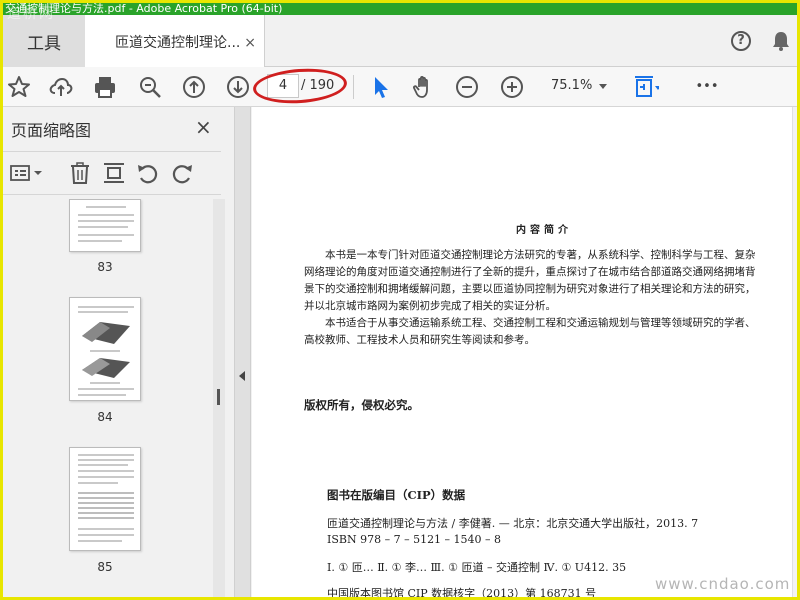 This screenshot has width=800, height=600. Describe the element at coordinates (105, 417) in the screenshot. I see `thumbnail-page-number: 84` at that location.